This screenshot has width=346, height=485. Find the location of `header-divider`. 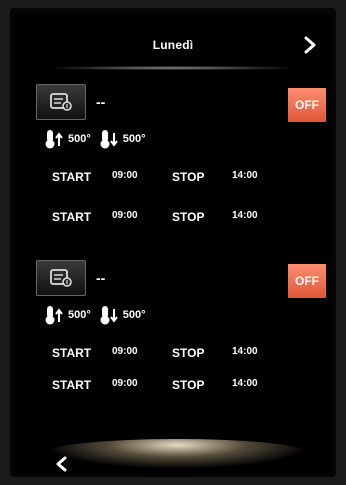

header-divider is located at coordinates (172, 68).